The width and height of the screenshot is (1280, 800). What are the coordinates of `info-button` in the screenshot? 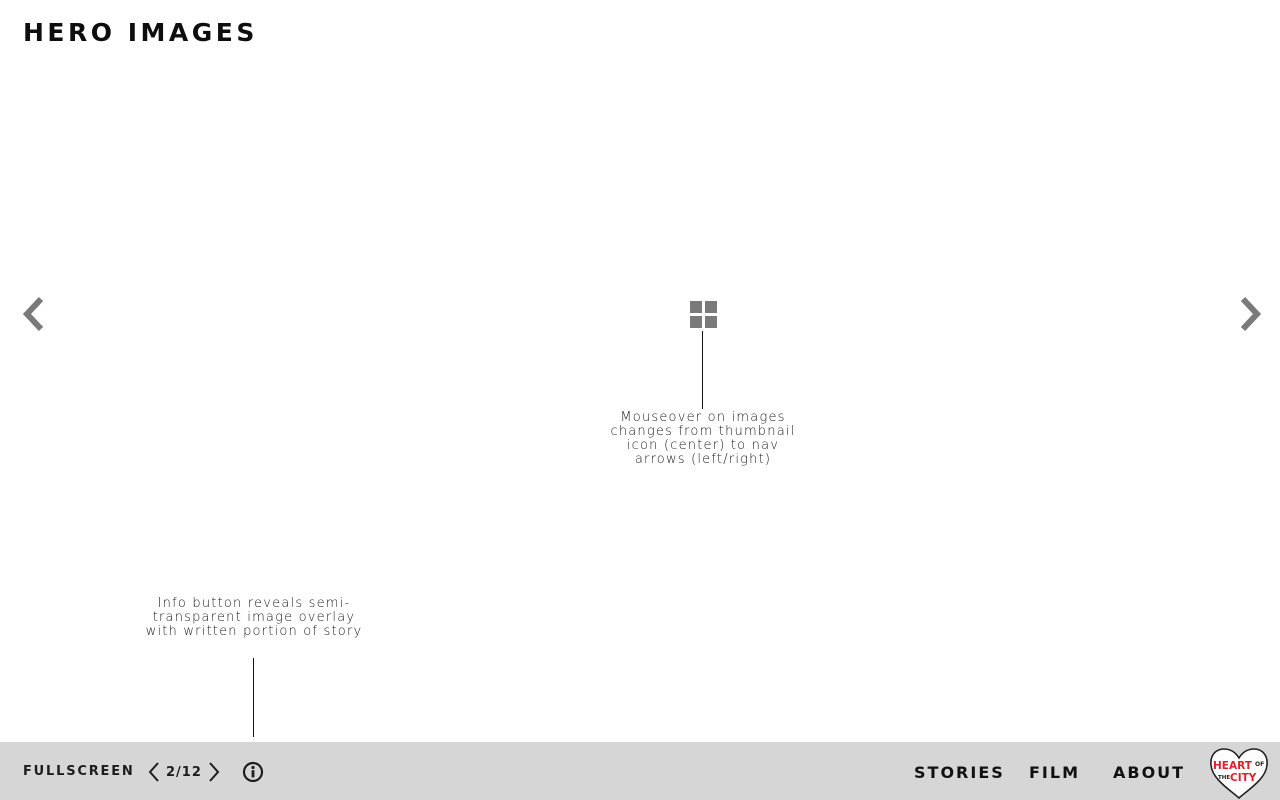 It's located at (253, 772).